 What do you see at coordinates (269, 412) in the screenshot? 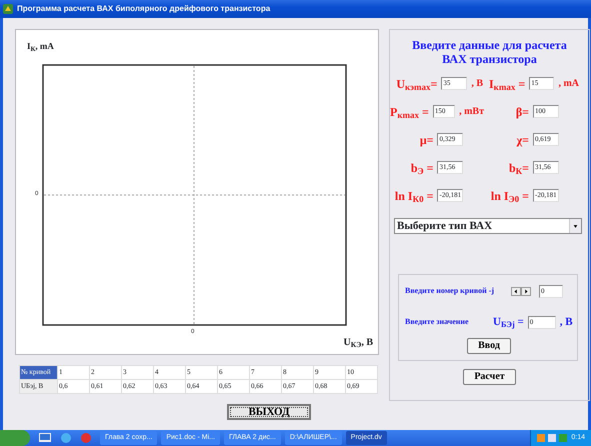
I see `exit-button: ВЫХОД` at bounding box center [269, 412].